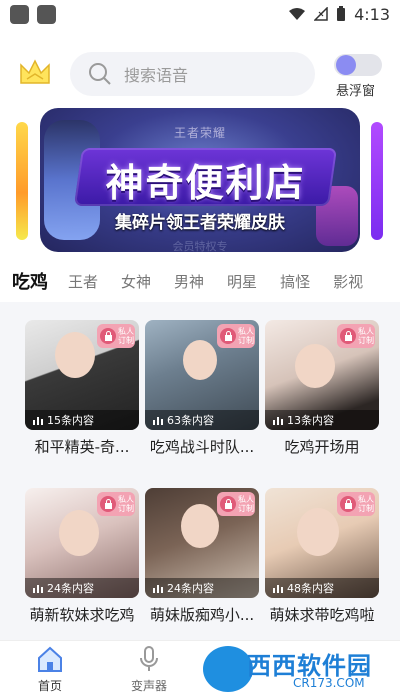  I want to click on banner-subtitle: 集碎片领王者荣耀皮肤, so click(200, 223).